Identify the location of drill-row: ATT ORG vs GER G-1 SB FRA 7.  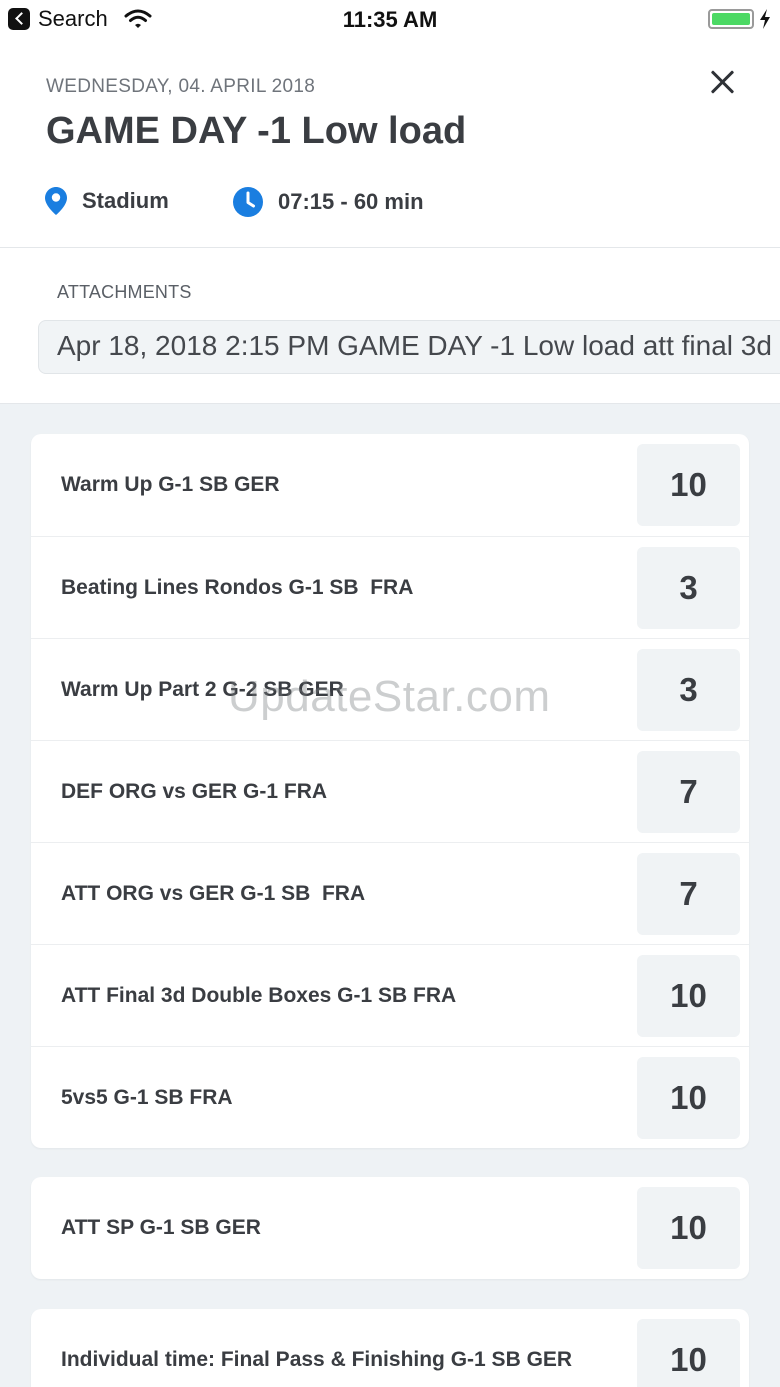
(390, 893).